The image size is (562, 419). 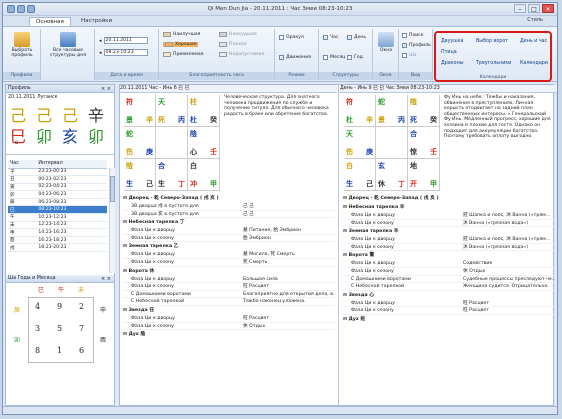 What do you see at coordinates (57, 202) in the screenshot?
I see `table-row: 辰 06:23-08:23` at bounding box center [57, 202].